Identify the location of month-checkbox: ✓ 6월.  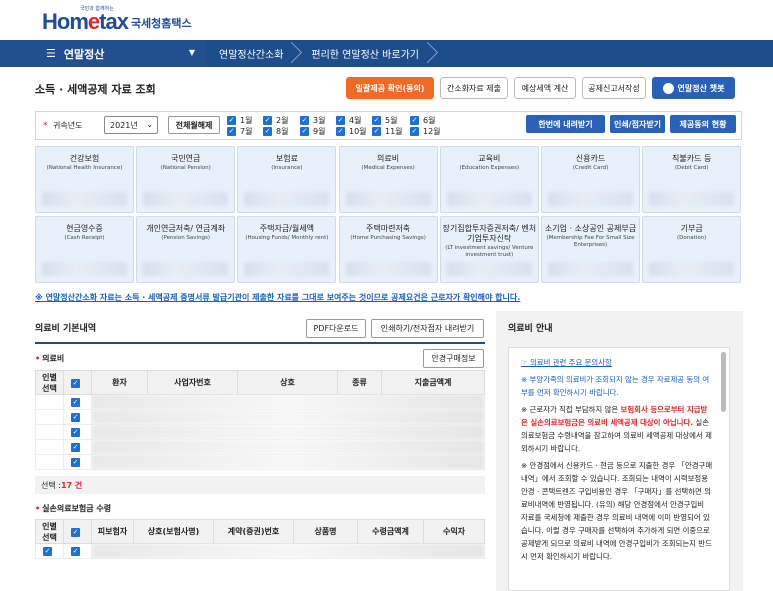
(422, 120).